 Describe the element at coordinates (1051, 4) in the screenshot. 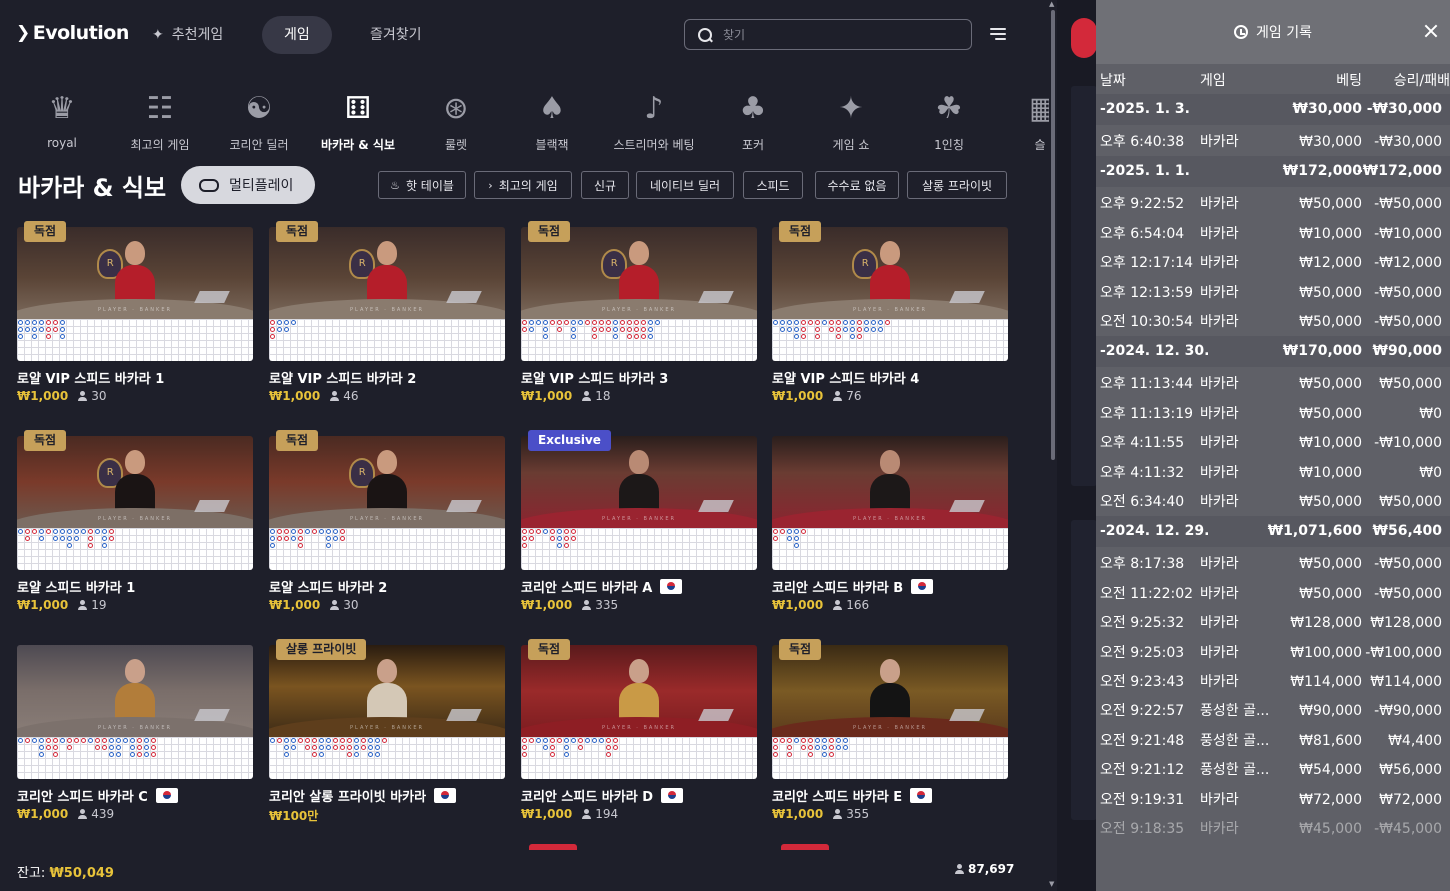

I see `scroll-up-arrow-icon: ▲` at that location.